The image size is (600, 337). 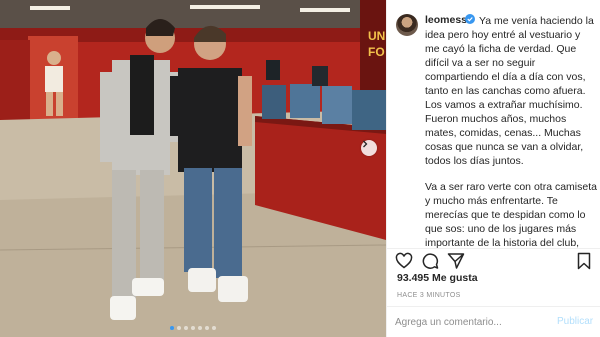 What do you see at coordinates (575, 321) in the screenshot?
I see `publish-button: Publicar` at bounding box center [575, 321].